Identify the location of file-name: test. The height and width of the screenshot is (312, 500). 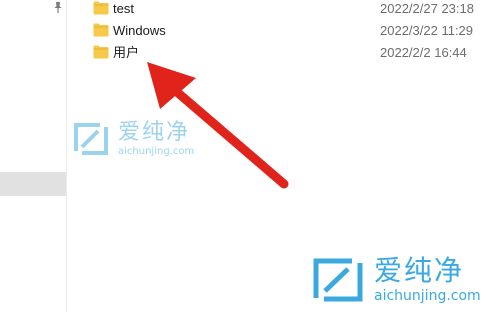
(123, 8).